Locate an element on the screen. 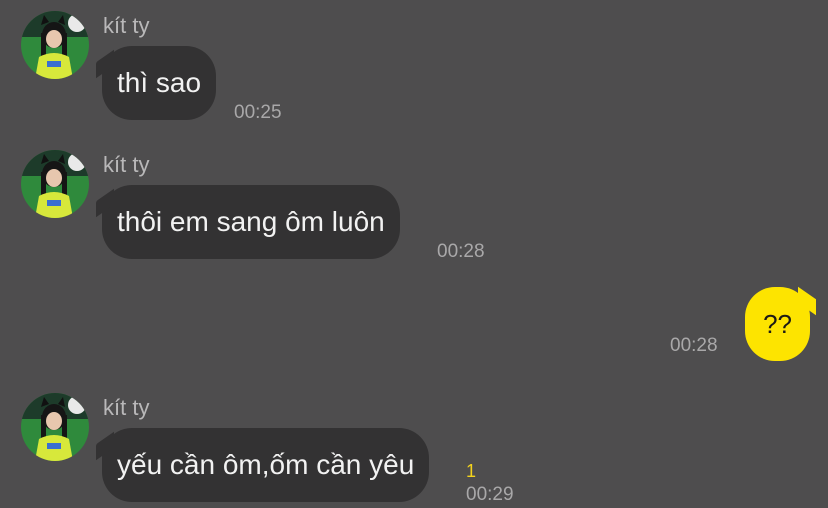 The image size is (828, 508). message-bubble: thôi em sang ôm luôn is located at coordinates (251, 222).